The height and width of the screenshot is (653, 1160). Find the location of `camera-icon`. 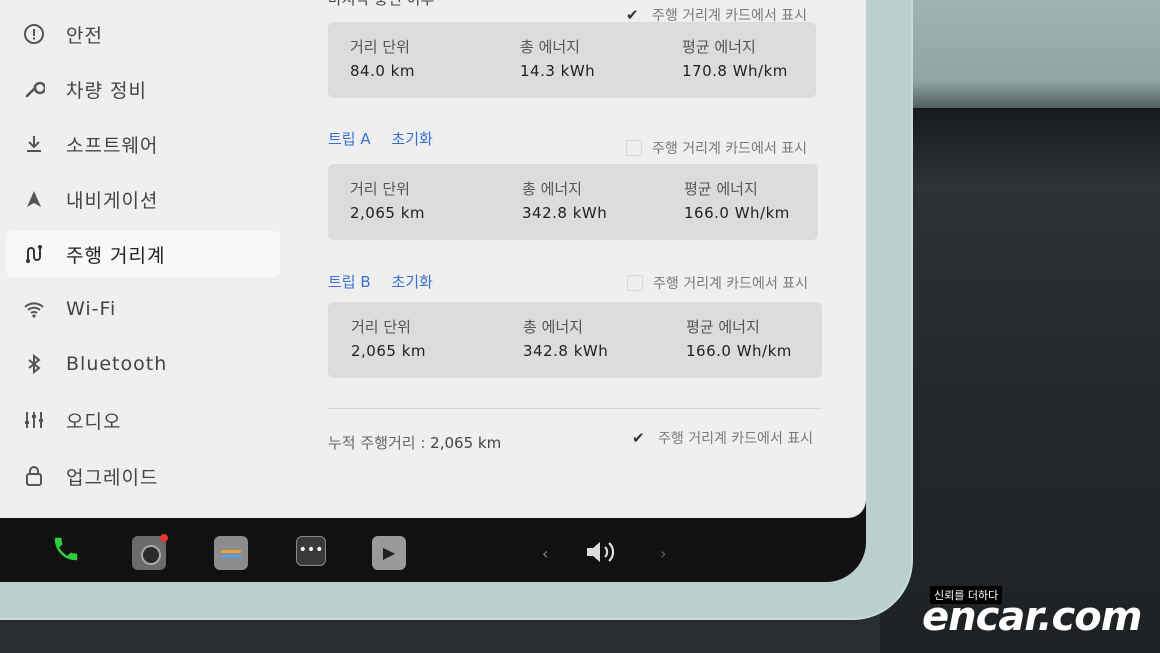

camera-icon is located at coordinates (150, 552).